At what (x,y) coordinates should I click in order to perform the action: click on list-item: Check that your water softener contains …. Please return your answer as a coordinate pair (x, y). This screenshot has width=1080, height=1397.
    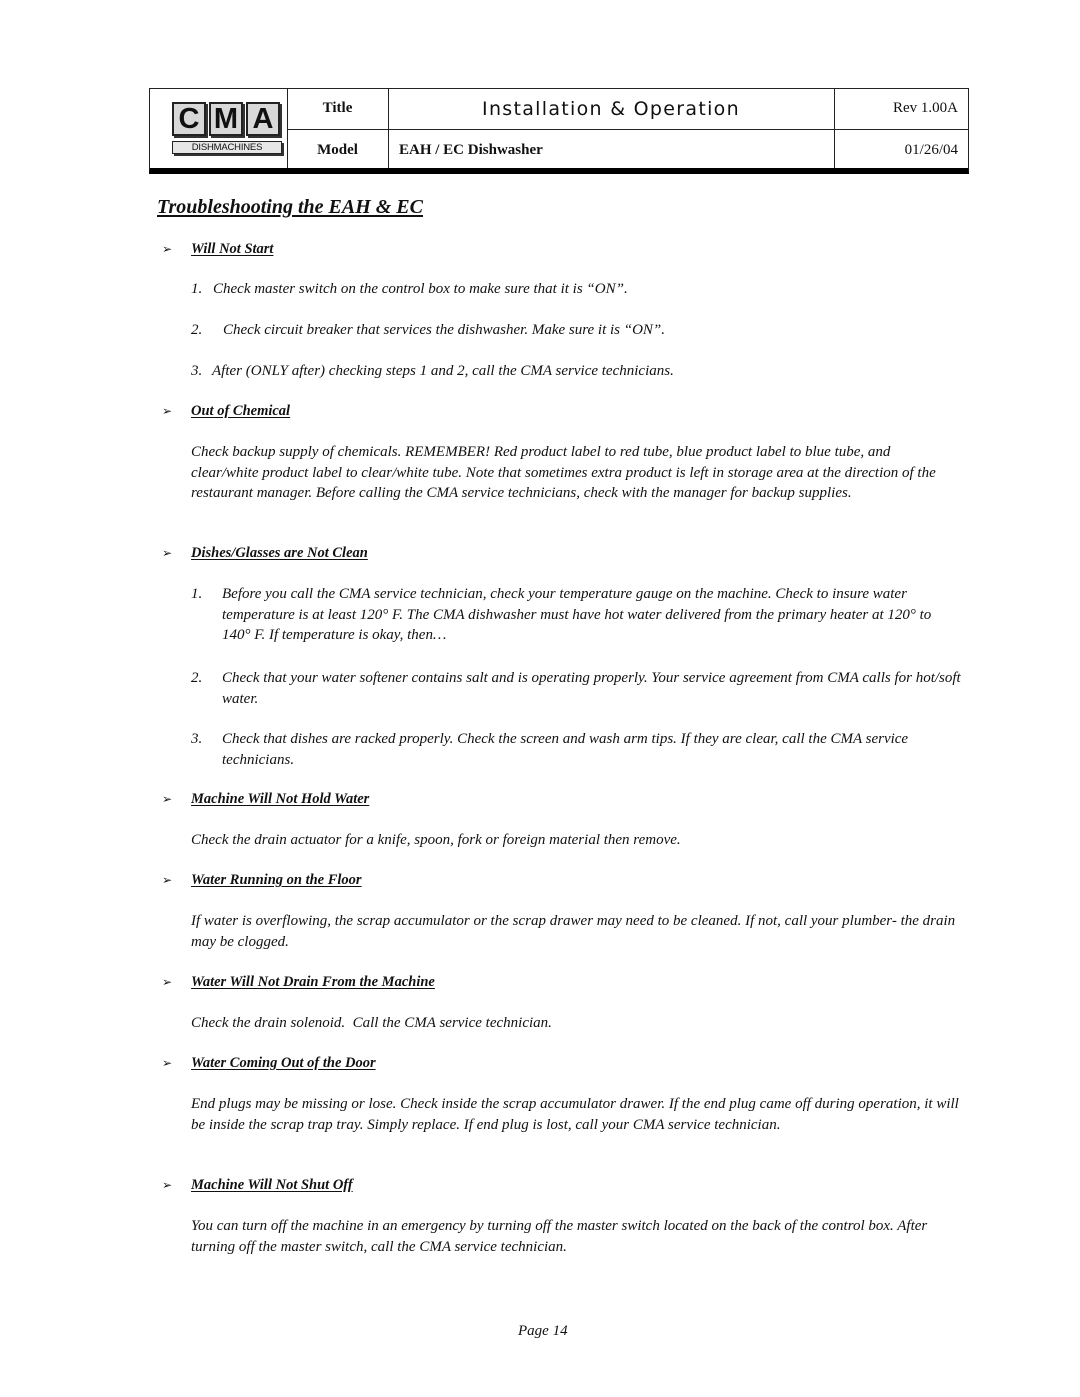
    Looking at the image, I should click on (591, 688).